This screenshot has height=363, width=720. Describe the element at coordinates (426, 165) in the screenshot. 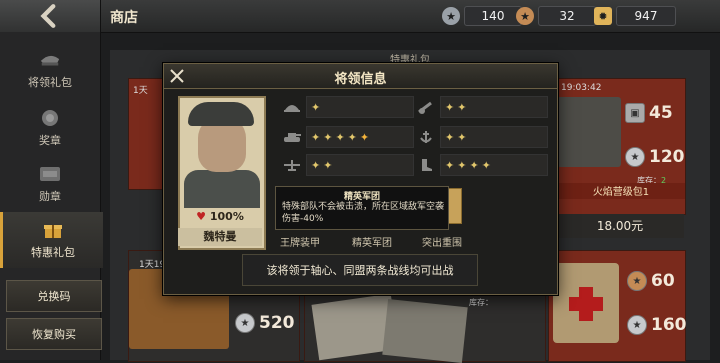

I see `boot-icon` at that location.